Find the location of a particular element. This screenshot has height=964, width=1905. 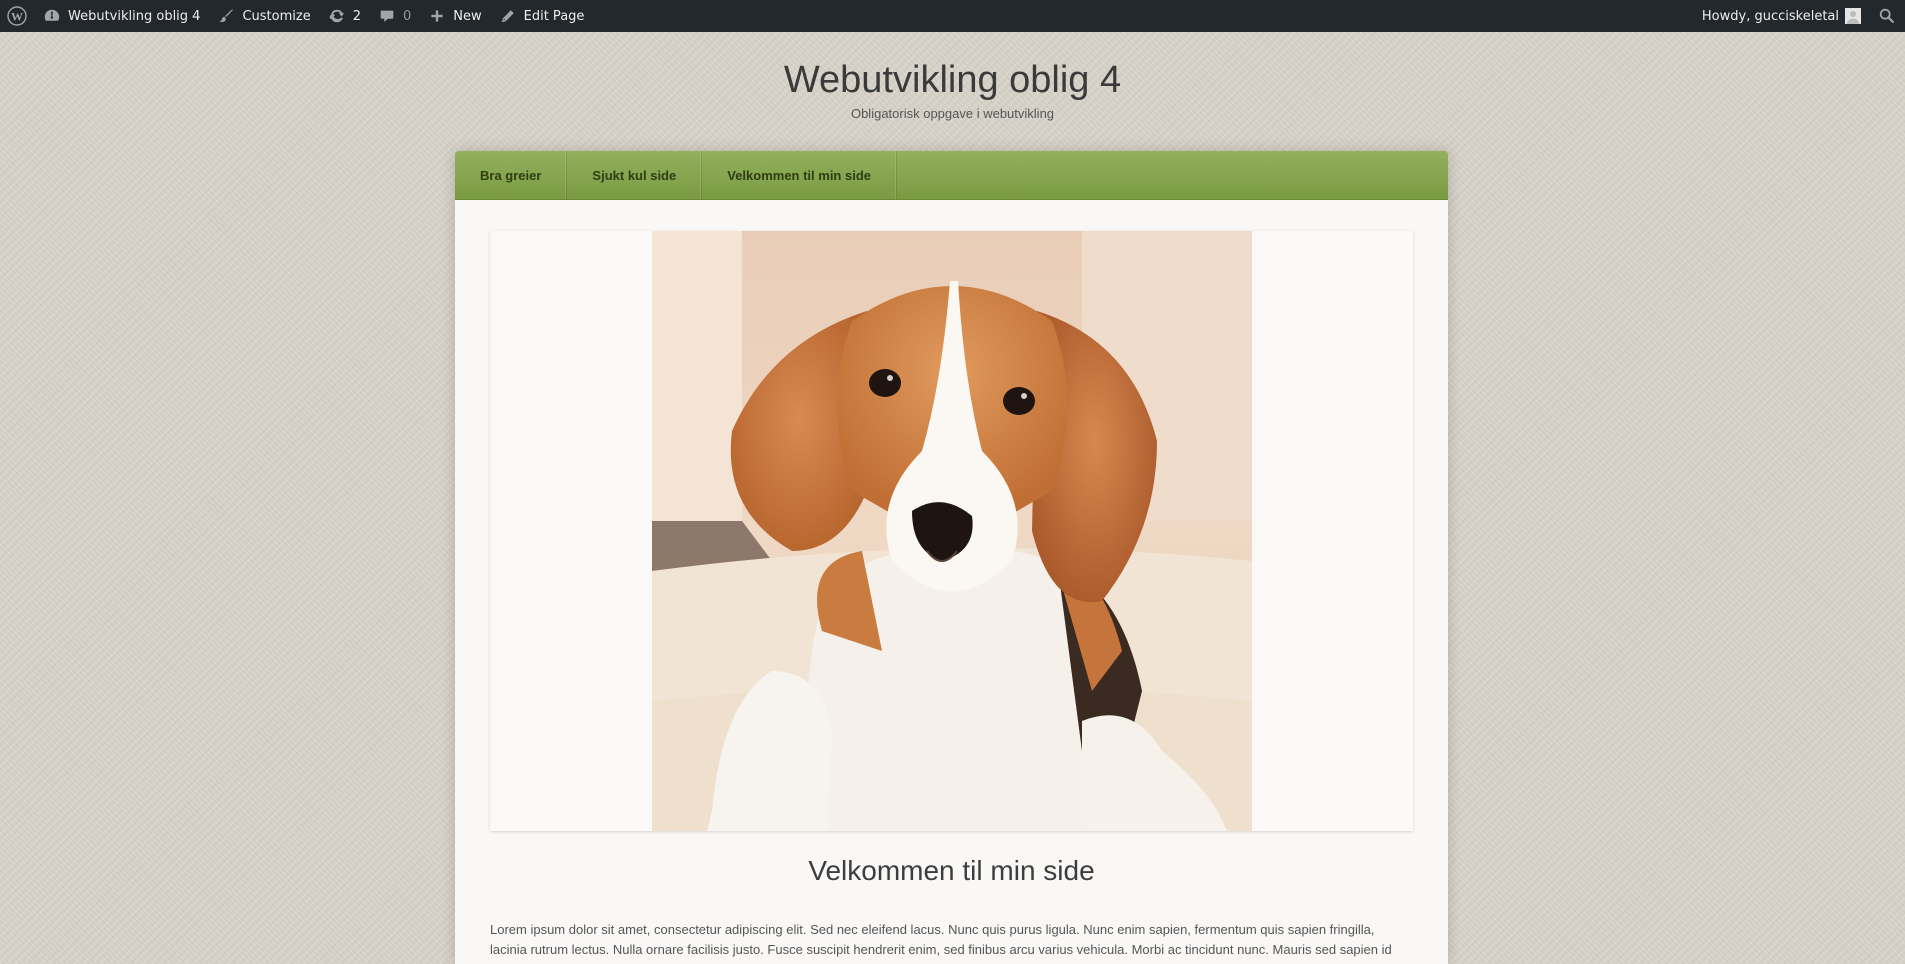

site-name-menu: Webutvikling oblig 4 is located at coordinates (121, 16).